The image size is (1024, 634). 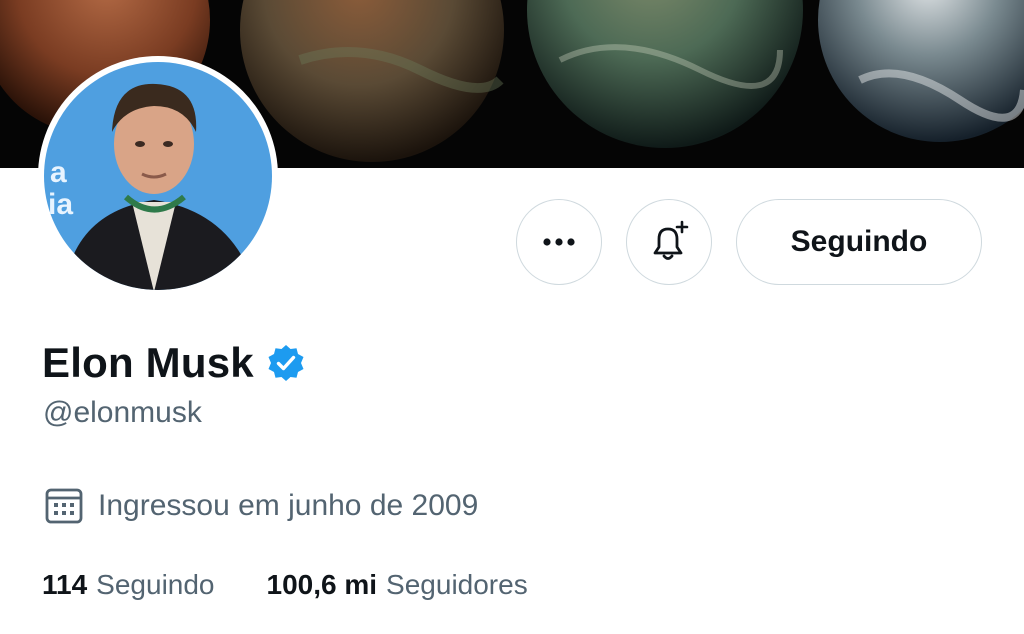 I want to click on notifications-button, so click(x=669, y=242).